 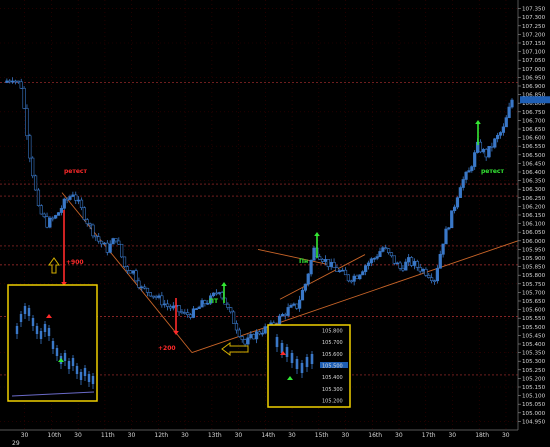 What do you see at coordinates (534, 53) in the screenshot?
I see `y-tick-label: 107.100` at bounding box center [534, 53].